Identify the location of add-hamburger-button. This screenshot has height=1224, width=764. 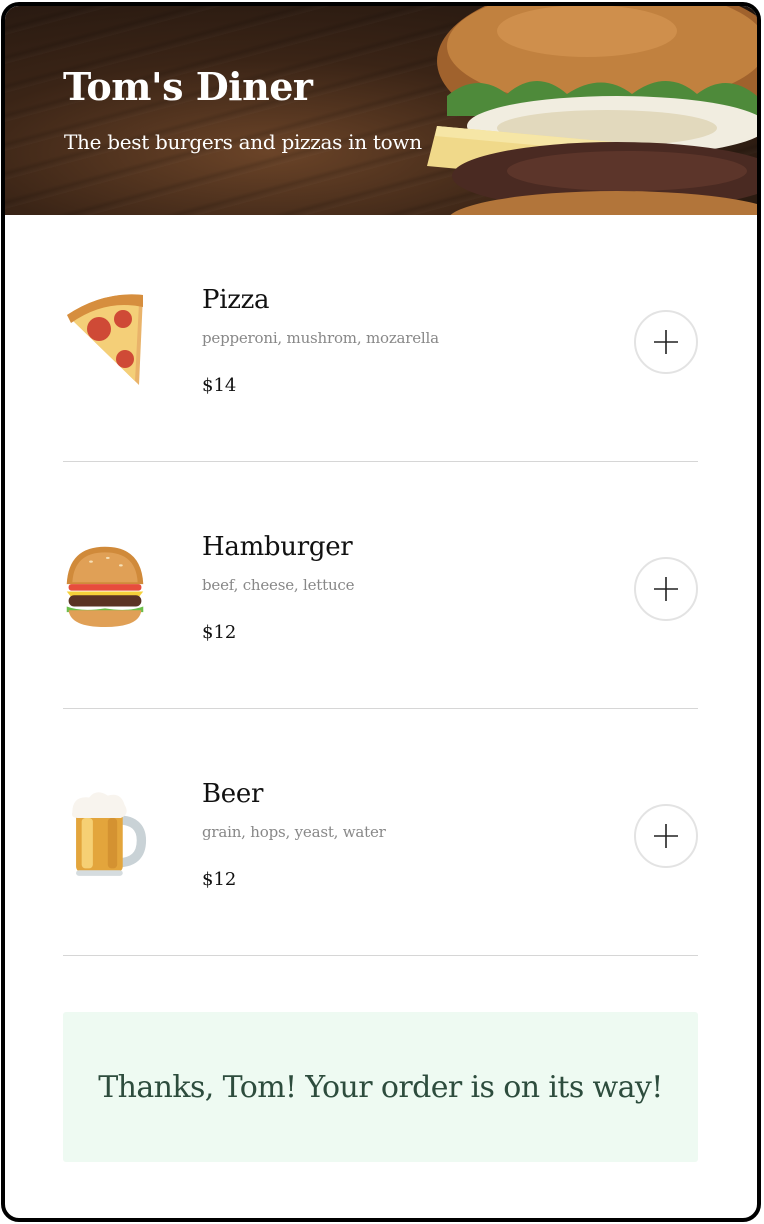
(666, 589).